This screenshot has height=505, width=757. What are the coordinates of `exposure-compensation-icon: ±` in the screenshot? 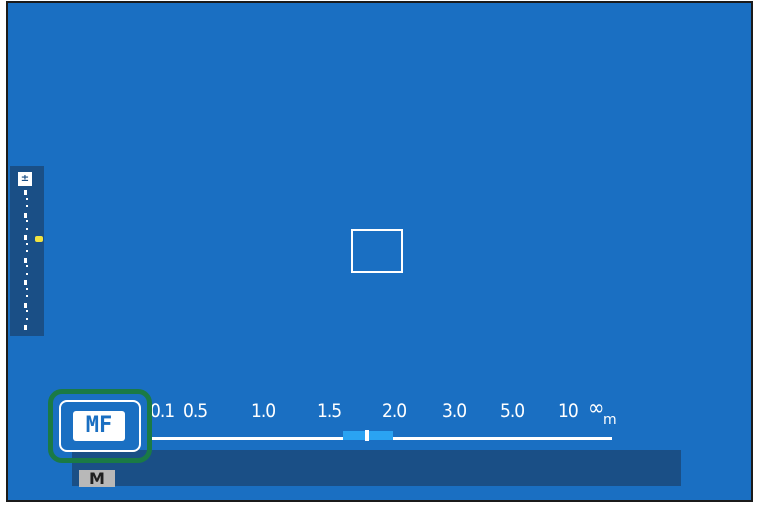 It's located at (25, 179).